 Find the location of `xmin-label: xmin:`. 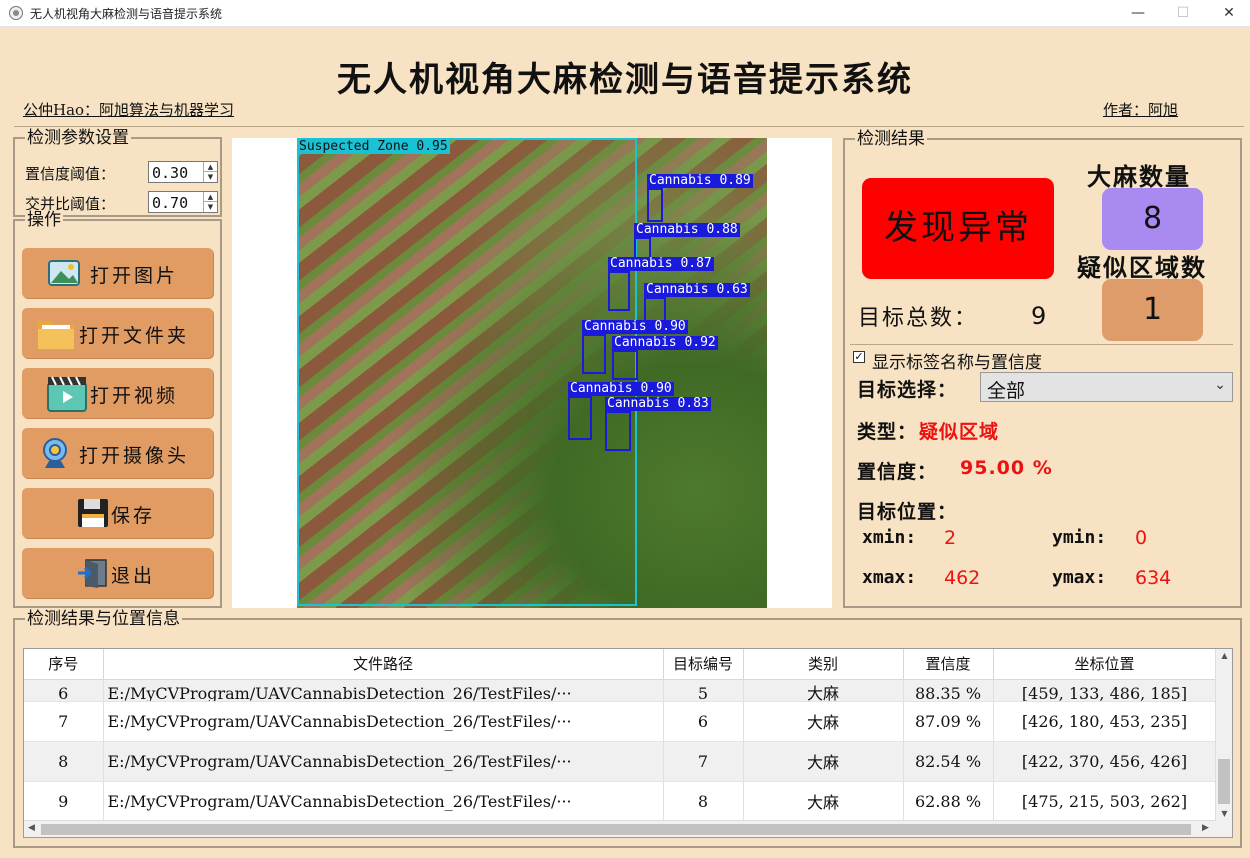

xmin-label: xmin: is located at coordinates (889, 537).